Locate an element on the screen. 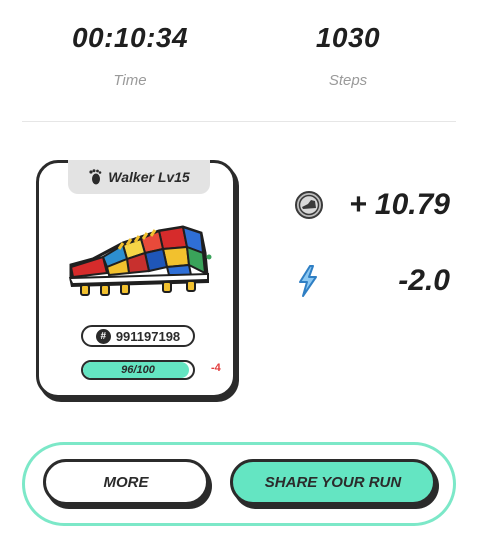  shoe-id-badge: # 991197198 is located at coordinates (138, 336).